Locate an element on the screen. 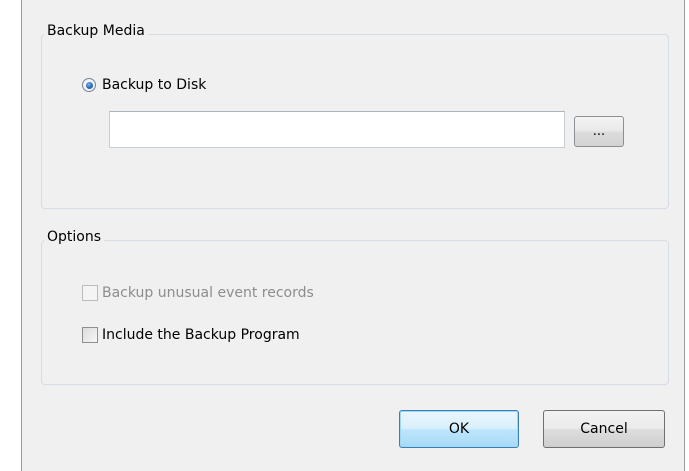 This screenshot has height=471, width=689. backup-path-input is located at coordinates (337, 129).